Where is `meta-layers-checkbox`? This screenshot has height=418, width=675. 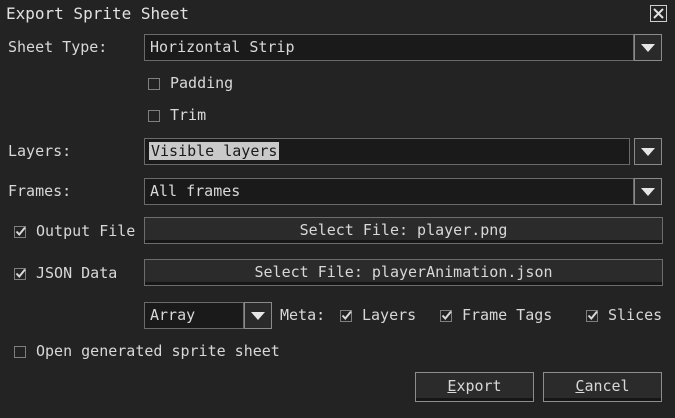 meta-layers-checkbox is located at coordinates (346, 316).